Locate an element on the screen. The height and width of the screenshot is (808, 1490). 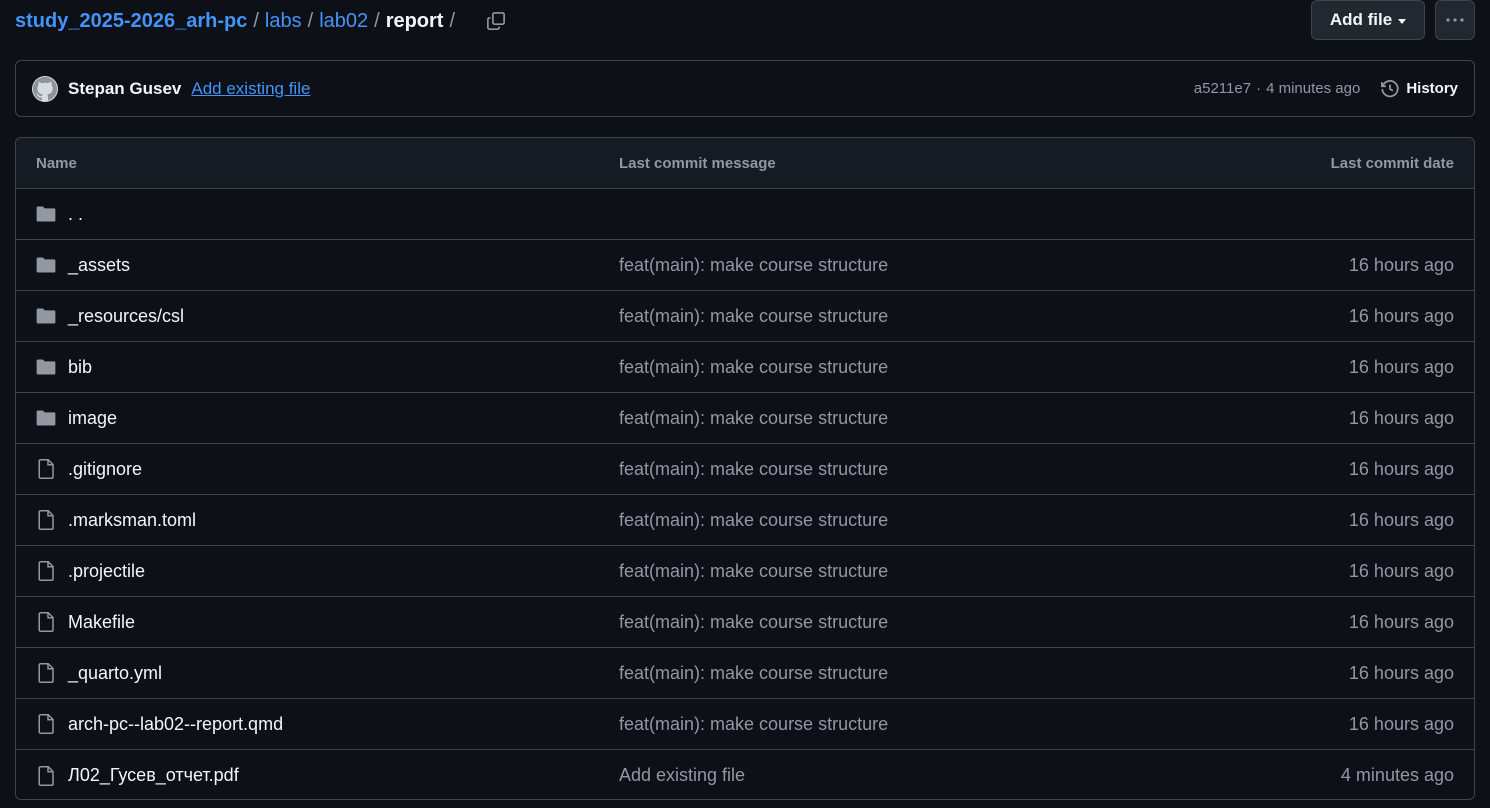
file-name-link: Makefile is located at coordinates (101, 622).